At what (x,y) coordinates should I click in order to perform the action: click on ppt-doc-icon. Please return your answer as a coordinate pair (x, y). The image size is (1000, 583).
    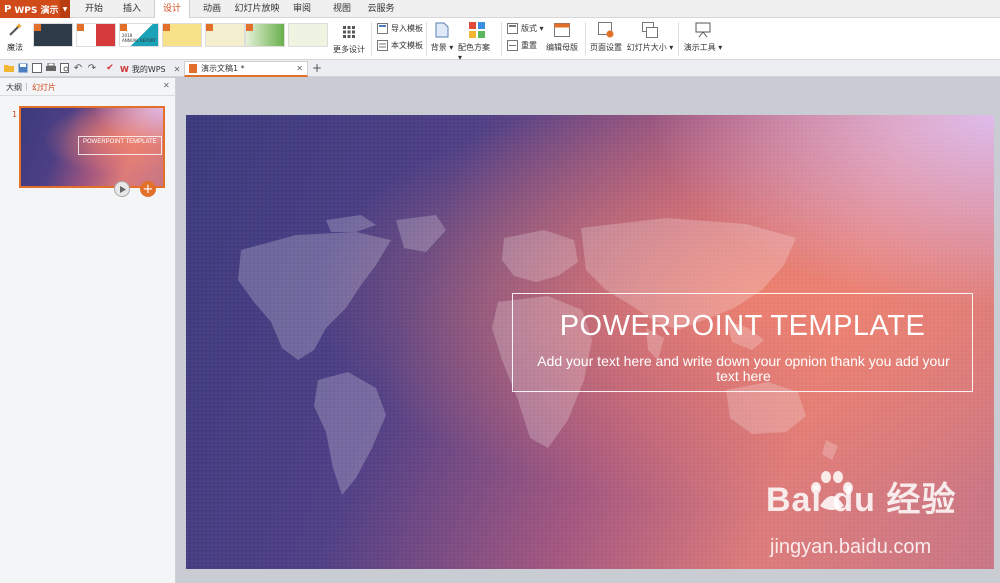
    Looking at the image, I should click on (193, 68).